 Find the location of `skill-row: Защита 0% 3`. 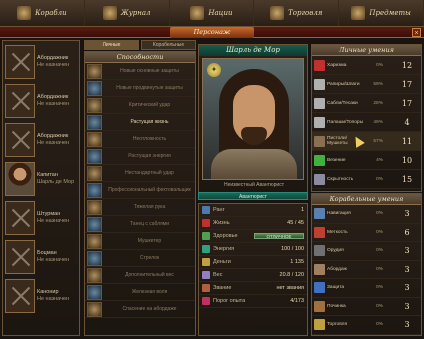

skill-row: Защита 0% 3 is located at coordinates (366, 288).